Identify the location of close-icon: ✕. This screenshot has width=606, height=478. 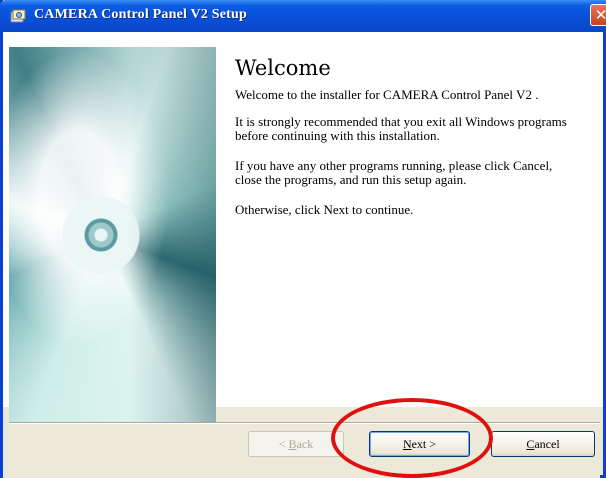
(598, 15).